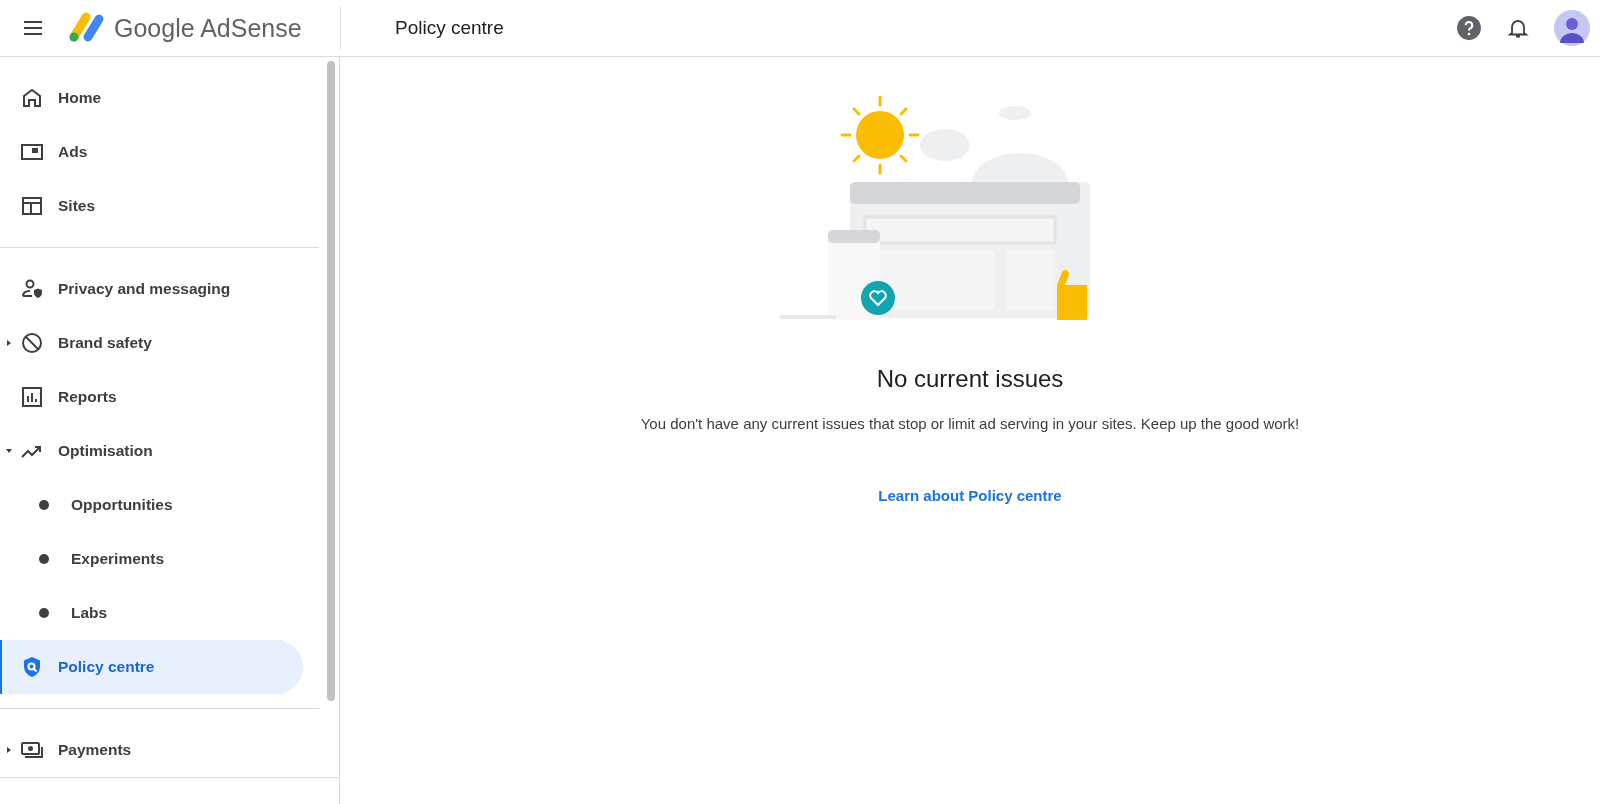 The image size is (1600, 804). I want to click on nav-item: Reports, so click(151, 397).